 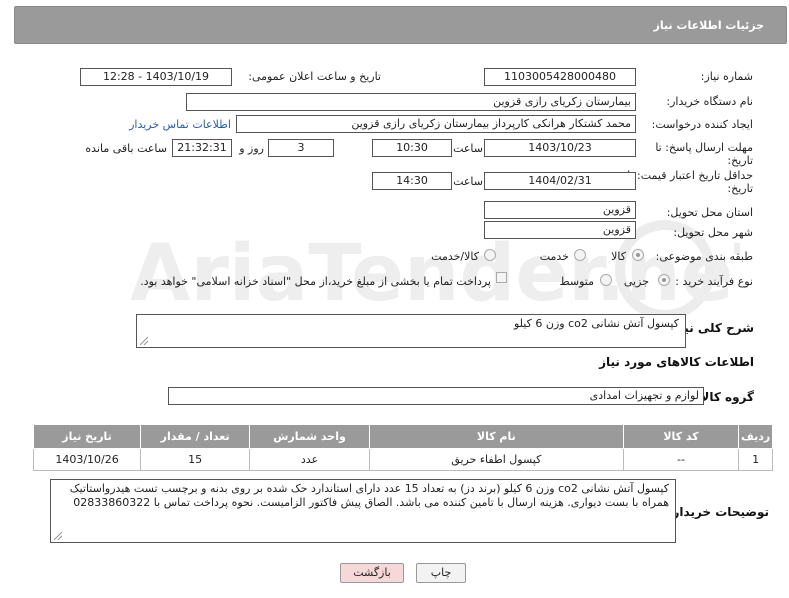 What do you see at coordinates (412, 148) in the screenshot?
I see `deadline-time-field: 10:30` at bounding box center [412, 148].